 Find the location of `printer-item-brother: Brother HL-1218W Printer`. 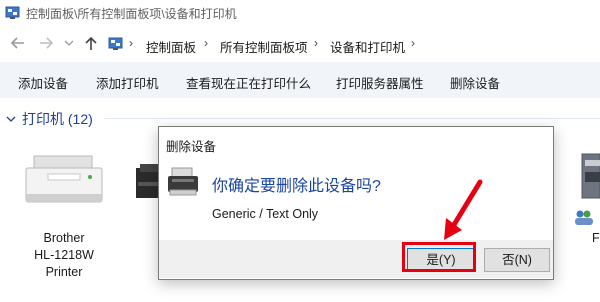

printer-item-brother: Brother HL-1218W Printer is located at coordinates (64, 215).